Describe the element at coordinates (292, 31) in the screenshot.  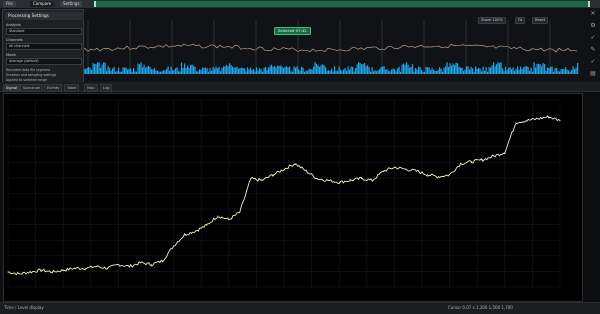
I see `selection-tag: Selected 07:42` at that location.